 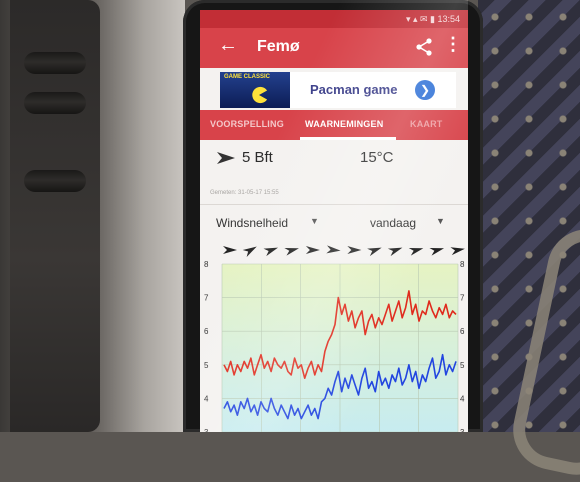 I want to click on left-tick-label: 8, so click(x=206, y=264).